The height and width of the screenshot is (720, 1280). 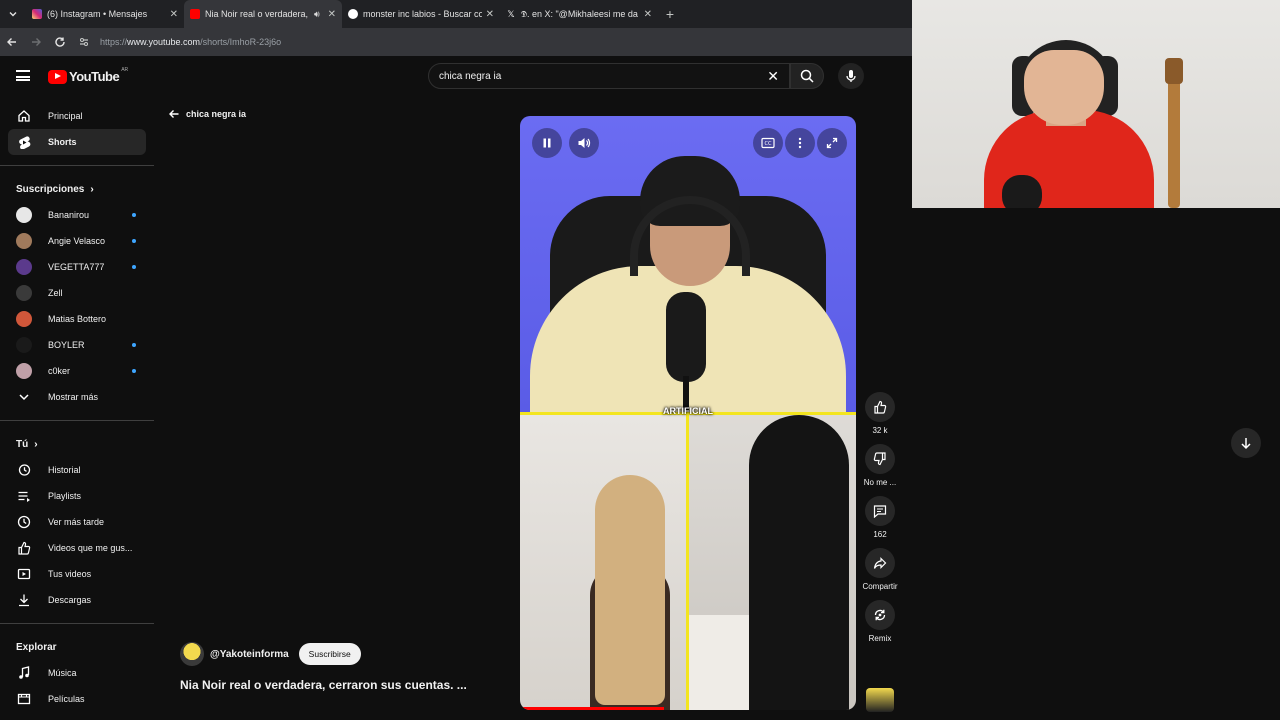 What do you see at coordinates (263, 14) in the screenshot?
I see `browser-tab-active: Nia Noir real o verdadera, c 🔊︎ ✕` at bounding box center [263, 14].